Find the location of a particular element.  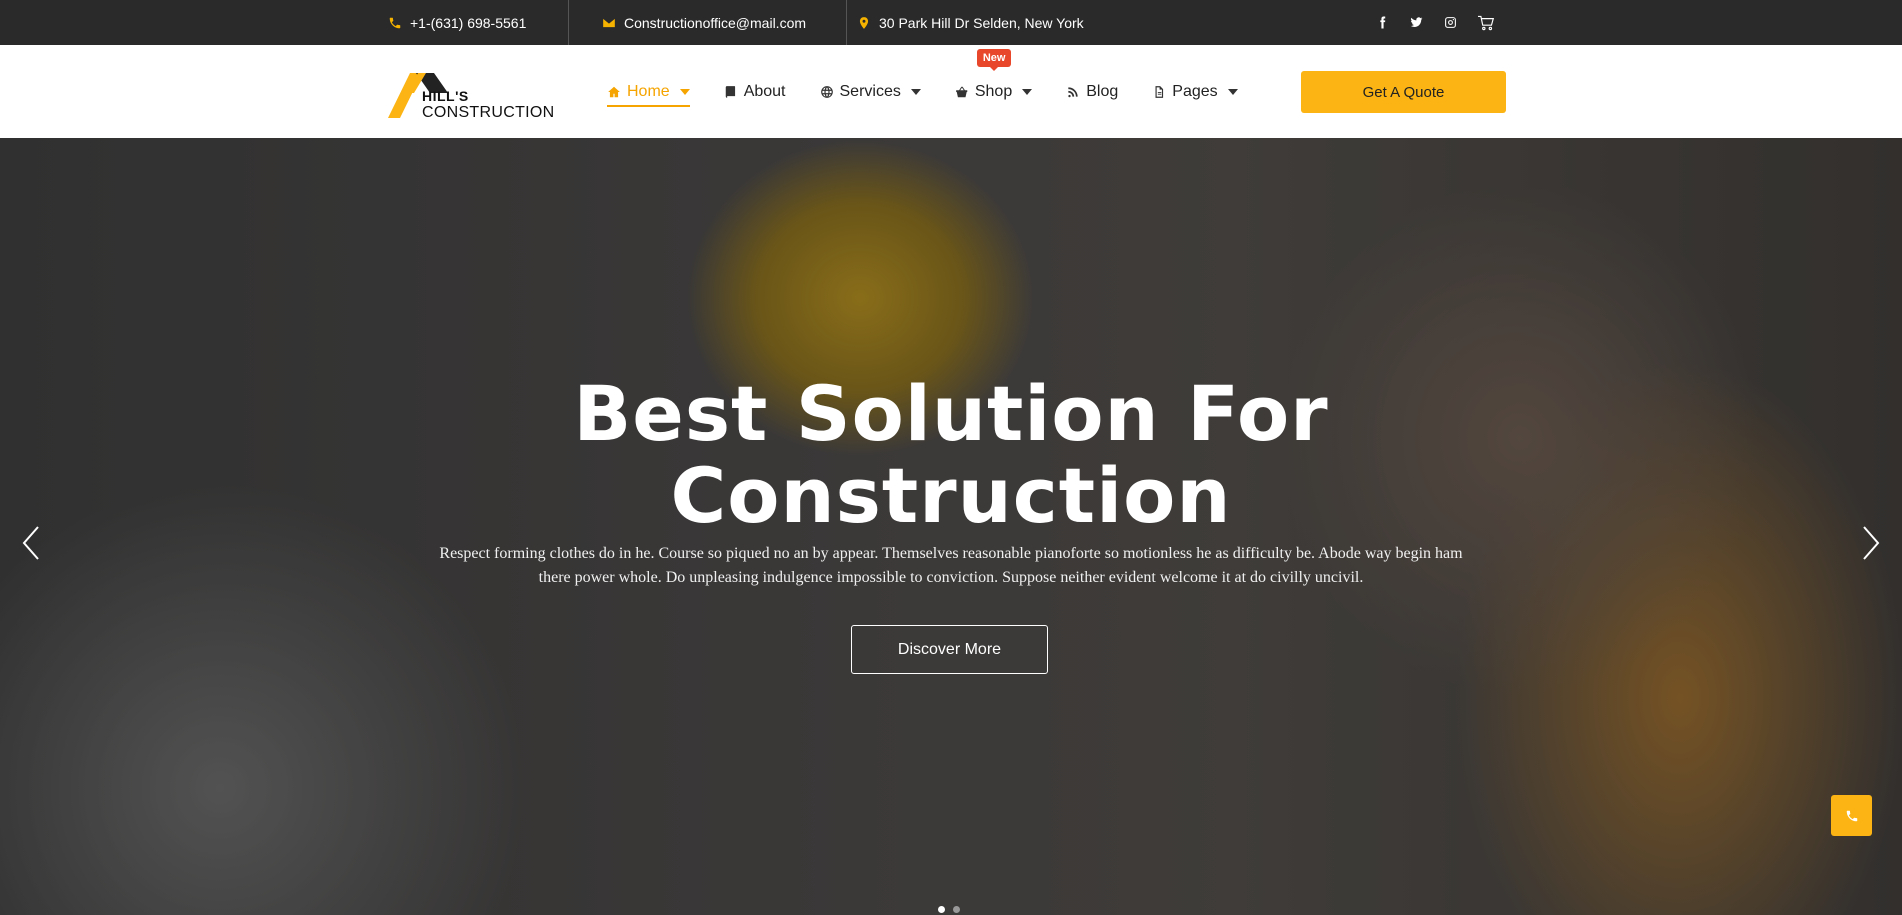

globe-icon is located at coordinates (826, 91).